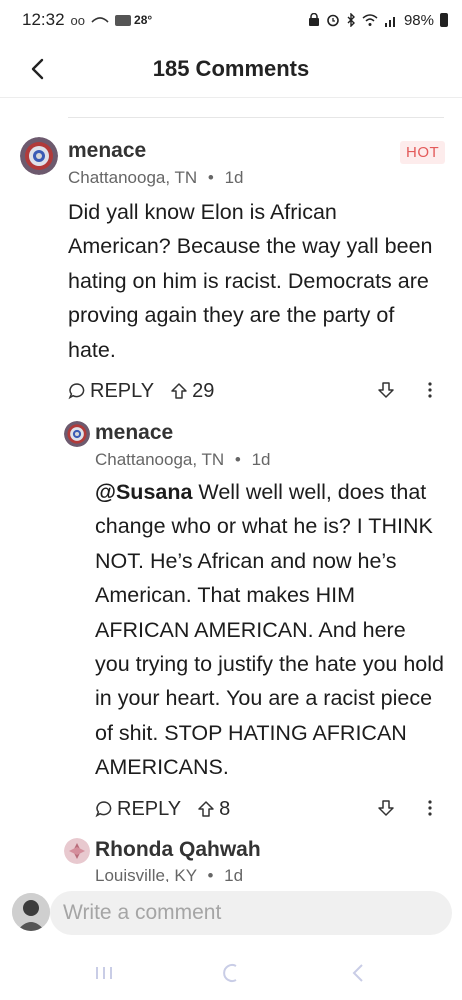  Describe the element at coordinates (333, 20) in the screenshot. I see `alarm-icon` at that location.